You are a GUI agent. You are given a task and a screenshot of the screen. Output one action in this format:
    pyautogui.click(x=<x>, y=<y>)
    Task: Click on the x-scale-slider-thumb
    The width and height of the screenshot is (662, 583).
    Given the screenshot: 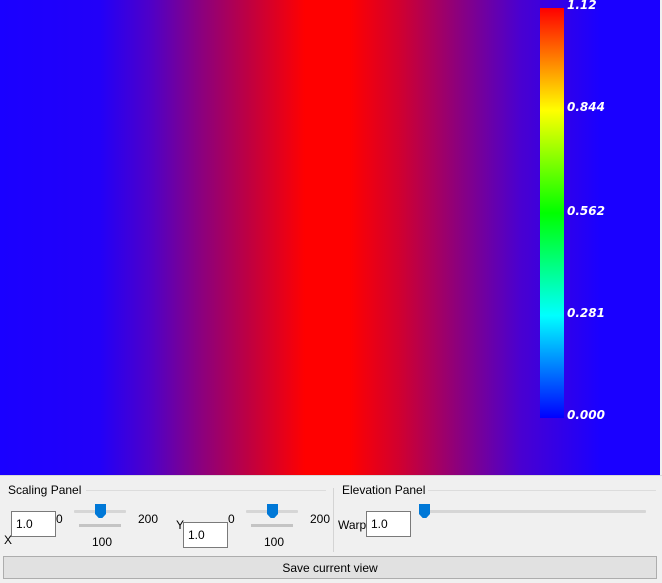 What is the action you would take?
    pyautogui.click(x=100, y=511)
    